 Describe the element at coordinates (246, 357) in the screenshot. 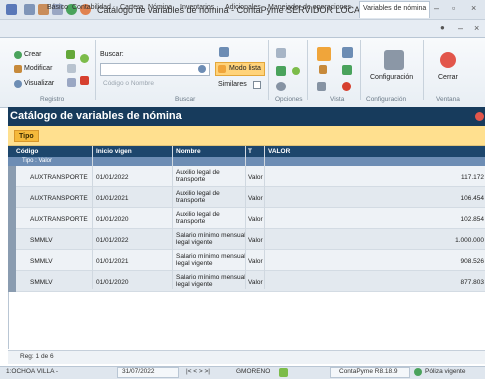

I see `record-bar` at that location.